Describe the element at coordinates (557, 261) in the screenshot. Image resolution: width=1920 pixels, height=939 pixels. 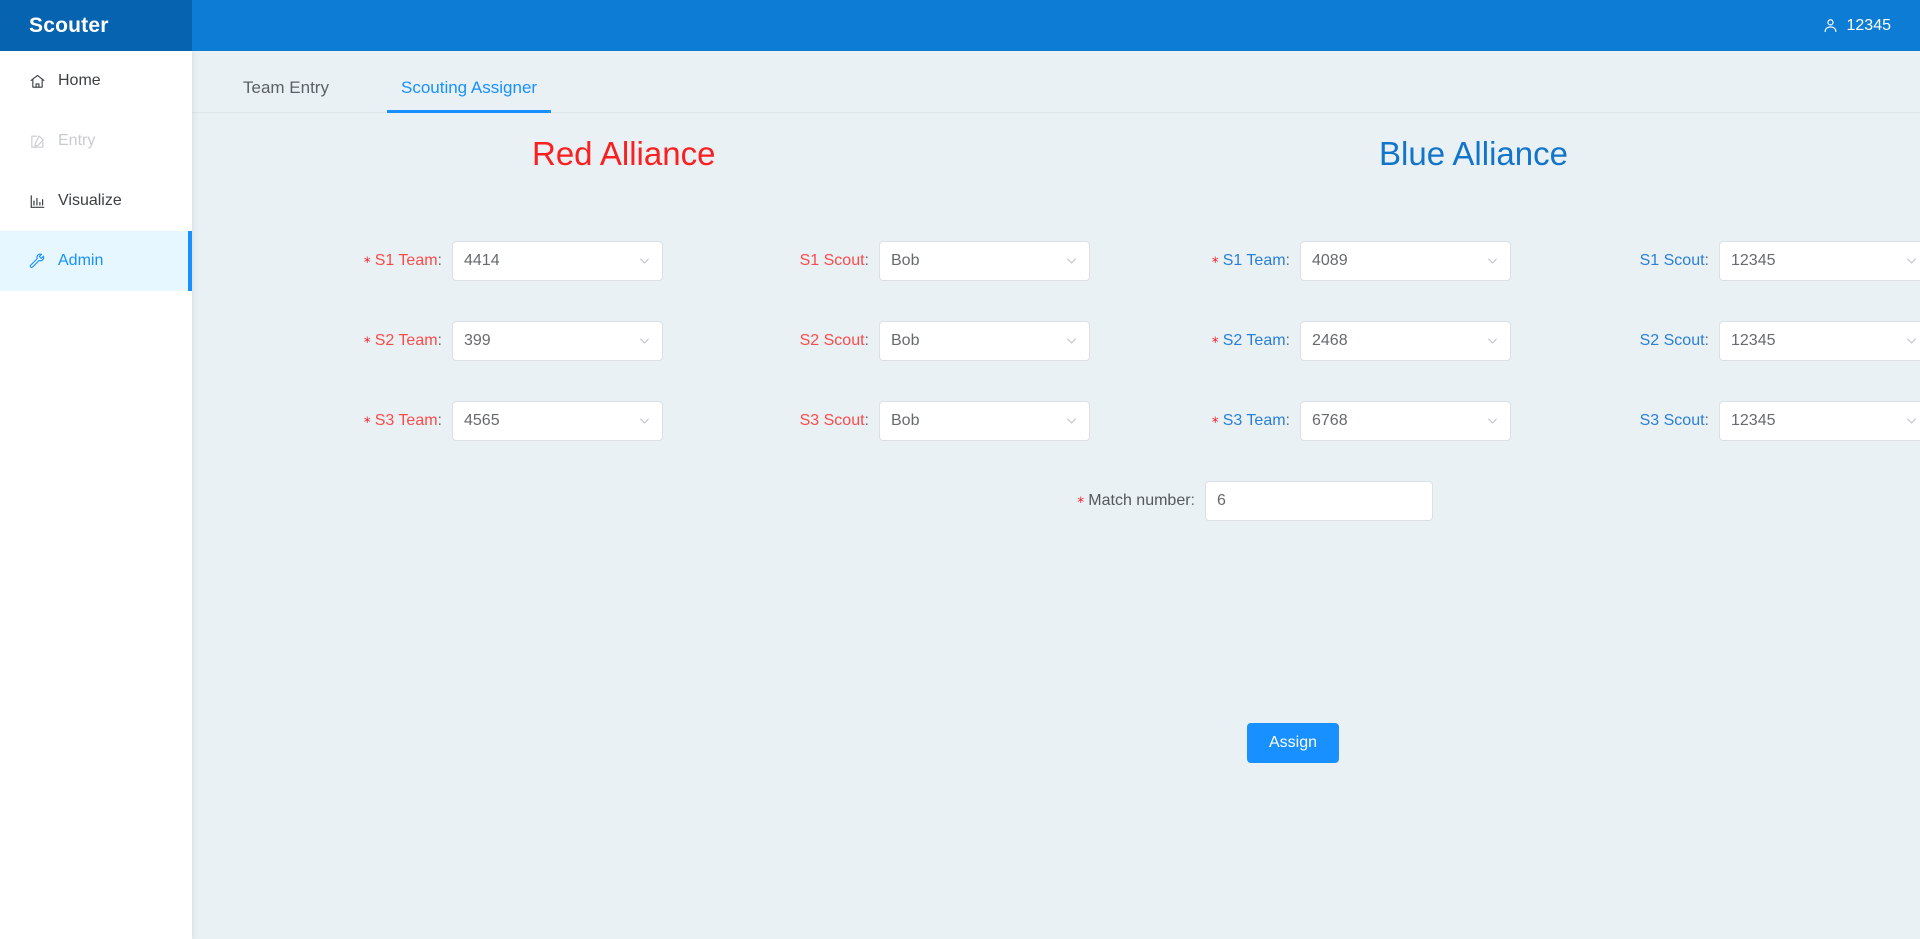
I see `select-red-s1-team: 4414` at that location.